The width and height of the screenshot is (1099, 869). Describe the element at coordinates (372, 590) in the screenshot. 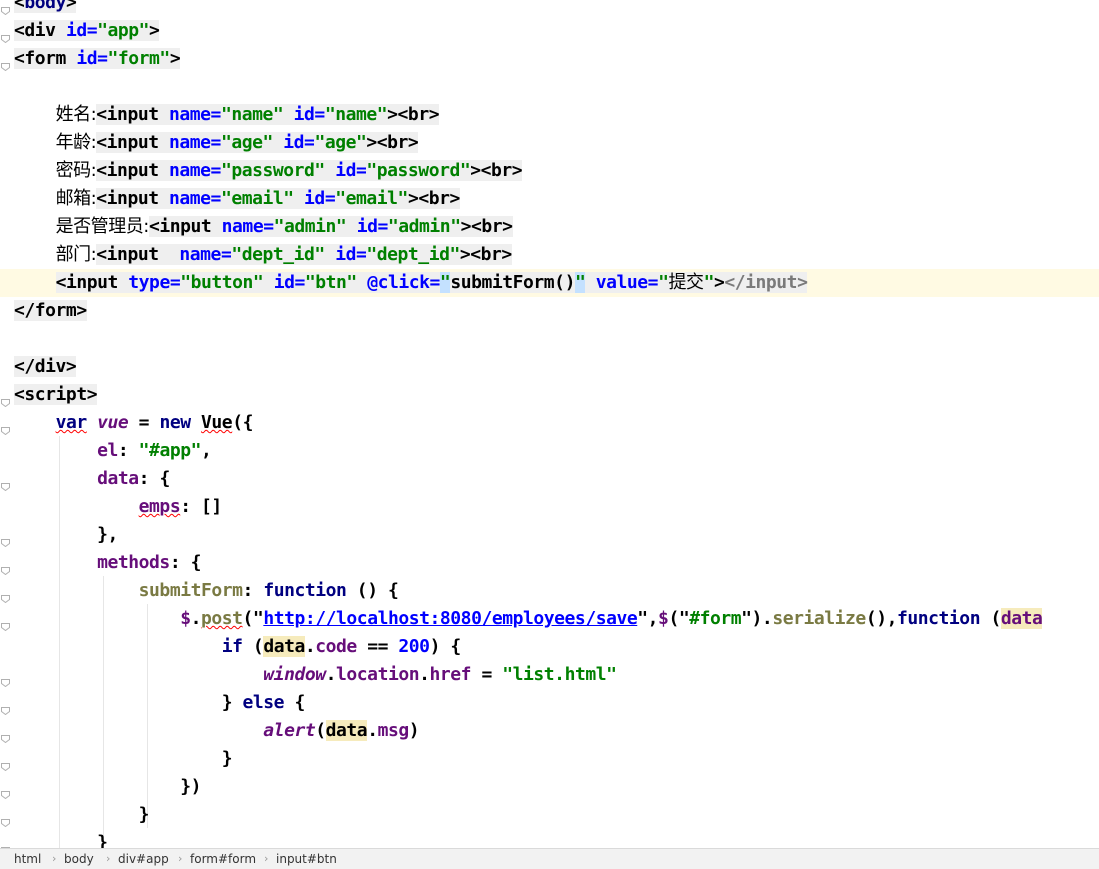

I see `code-token: () {` at that location.